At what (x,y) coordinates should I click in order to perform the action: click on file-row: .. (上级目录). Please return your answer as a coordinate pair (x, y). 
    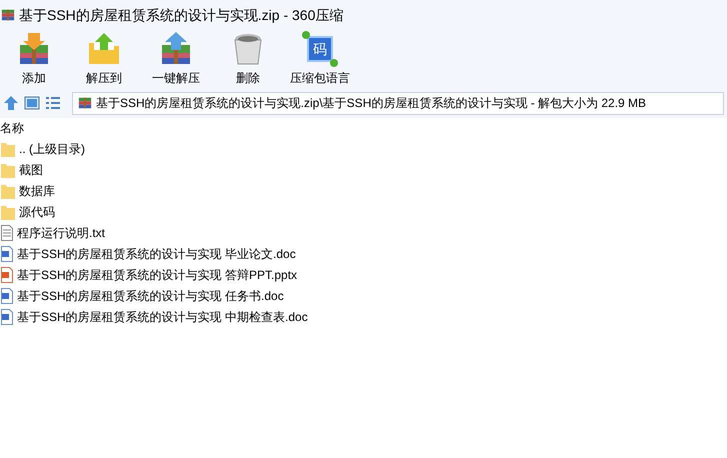
    Looking at the image, I should click on (363, 148).